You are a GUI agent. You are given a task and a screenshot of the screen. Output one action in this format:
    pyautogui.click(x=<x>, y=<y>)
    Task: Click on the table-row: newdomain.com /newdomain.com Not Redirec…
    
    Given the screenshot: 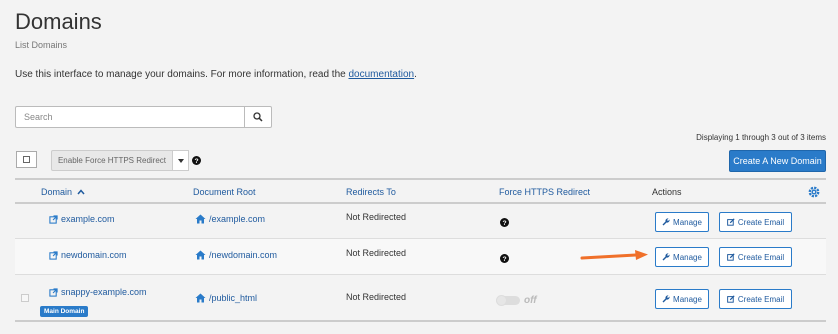 What is the action you would take?
    pyautogui.click(x=420, y=257)
    